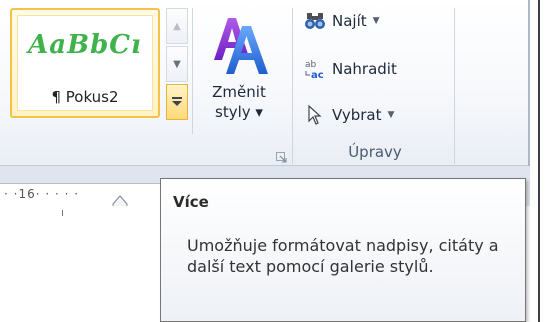  What do you see at coordinates (42, 194) in the screenshot?
I see `ruler-ticks: · ·16· · · · ·` at bounding box center [42, 194].